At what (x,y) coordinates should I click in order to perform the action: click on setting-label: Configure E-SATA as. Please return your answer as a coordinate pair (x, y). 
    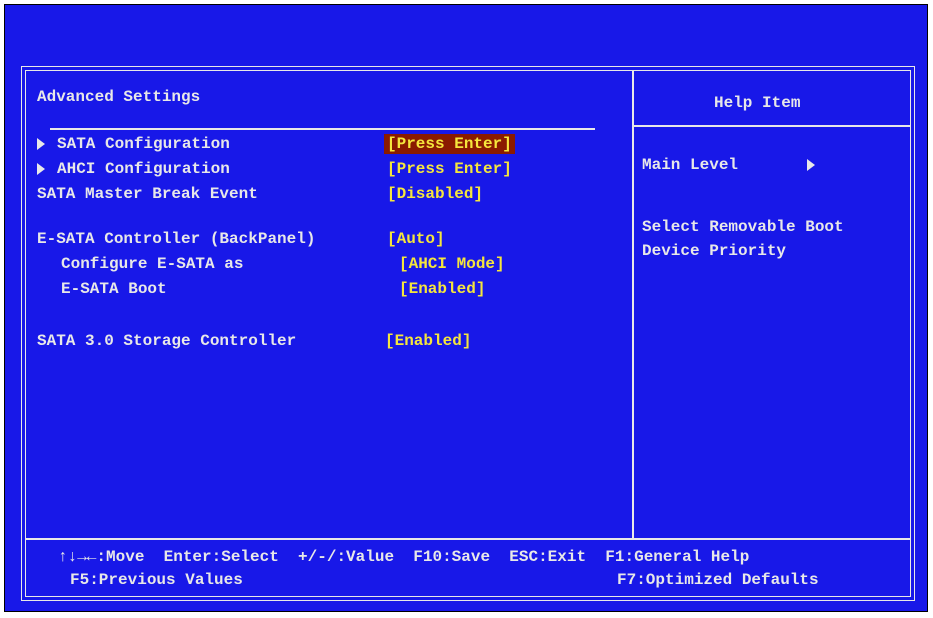
    Looking at the image, I should click on (152, 264).